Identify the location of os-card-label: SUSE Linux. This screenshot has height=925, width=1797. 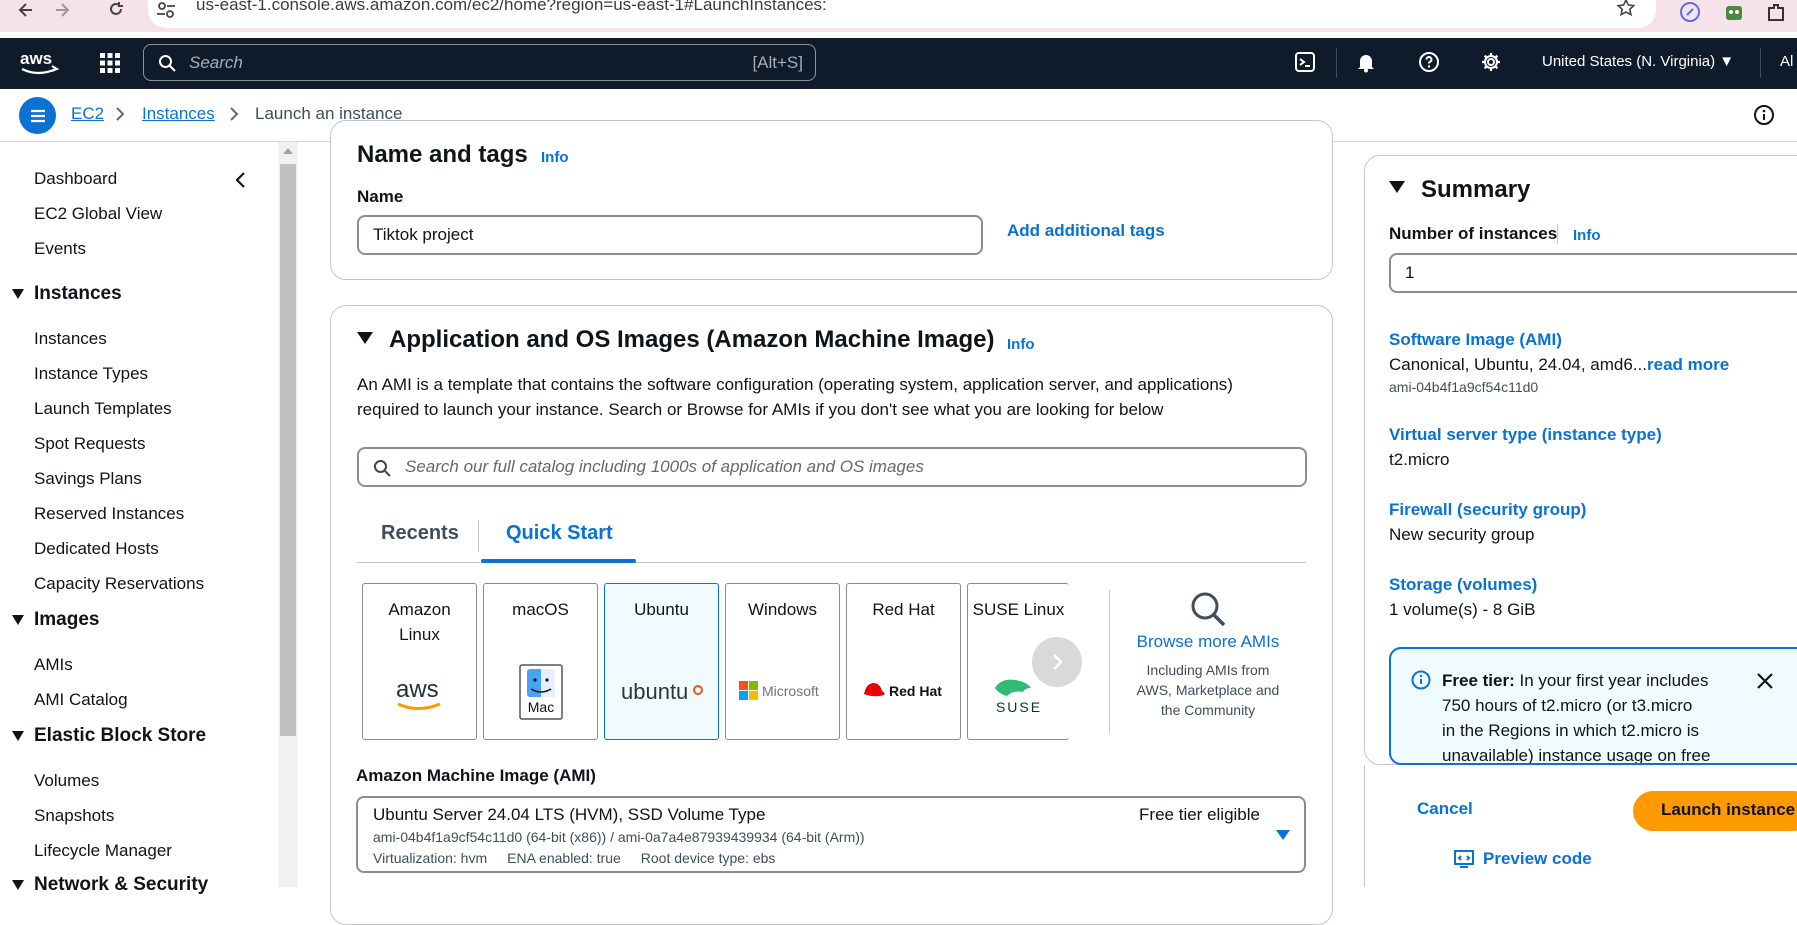
(1018, 609).